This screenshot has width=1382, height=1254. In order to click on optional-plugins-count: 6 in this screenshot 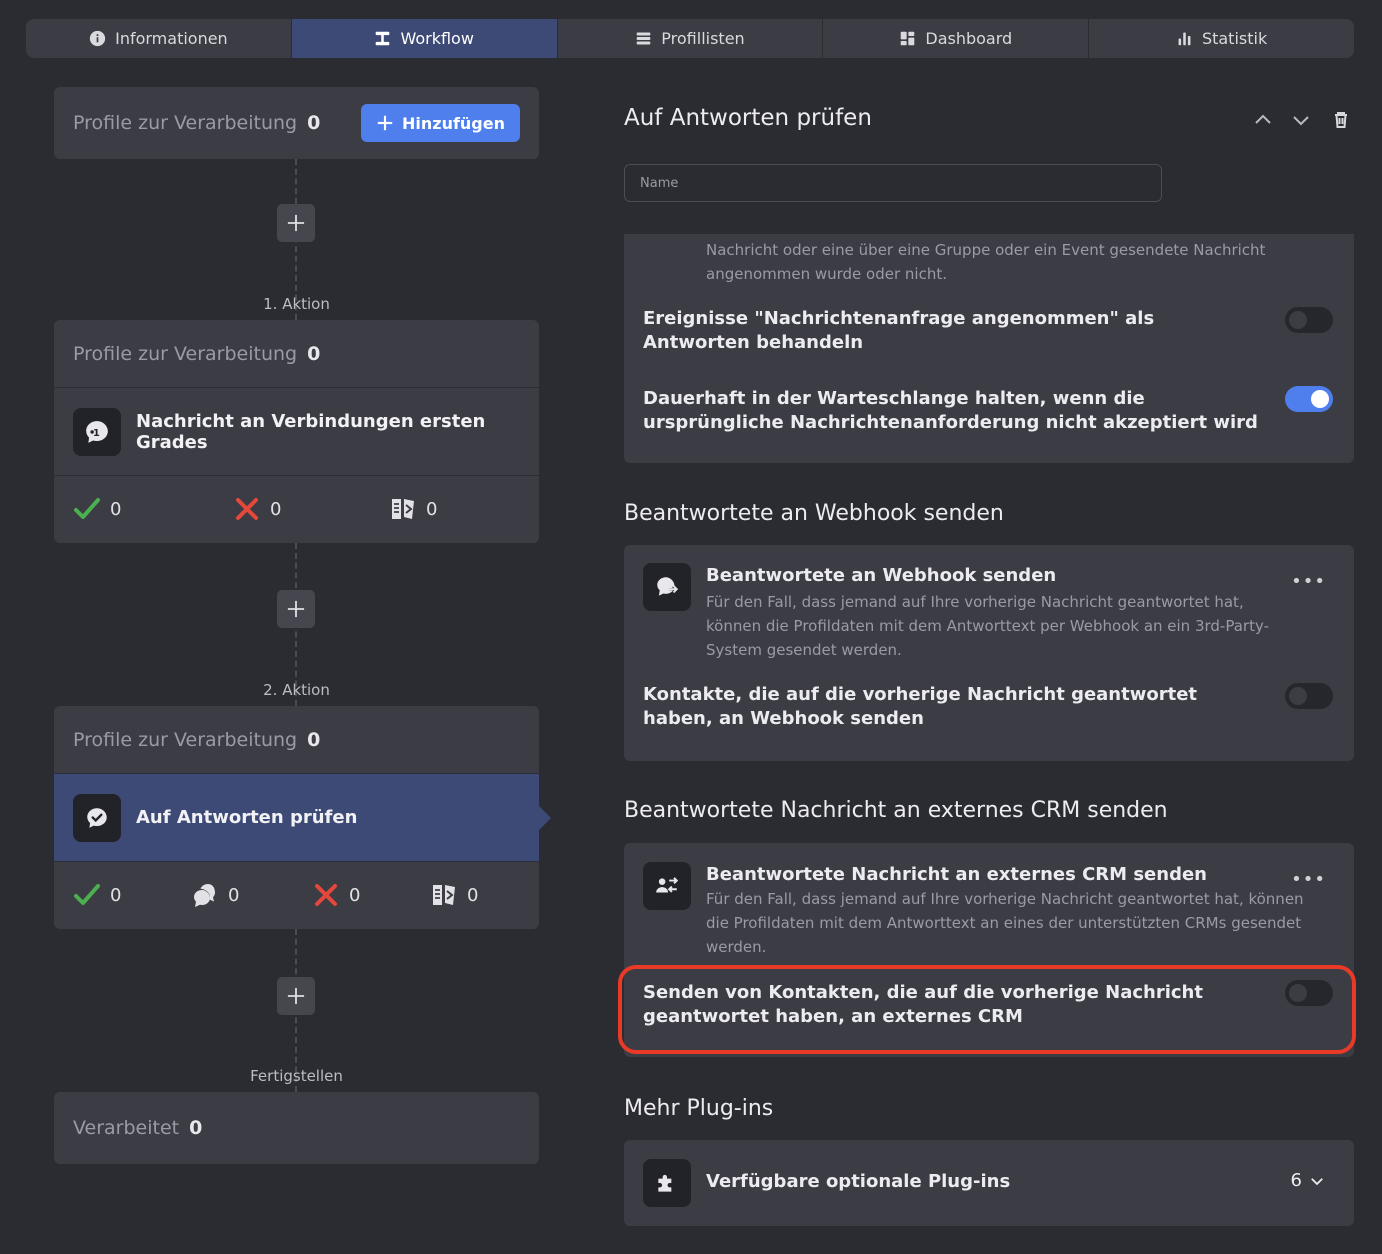, I will do `click(1308, 1180)`.